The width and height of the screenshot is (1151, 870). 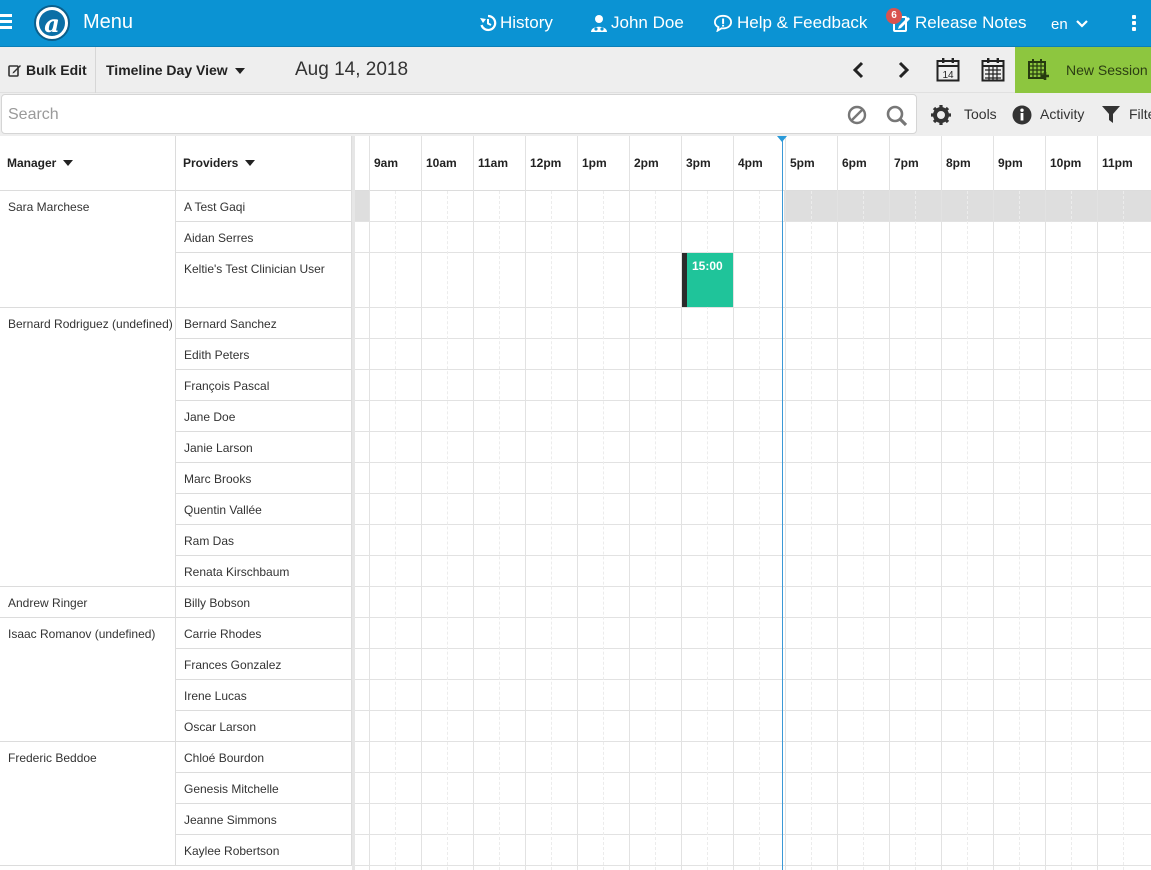 What do you see at coordinates (264, 540) in the screenshot?
I see `provider-row: Ram Das` at bounding box center [264, 540].